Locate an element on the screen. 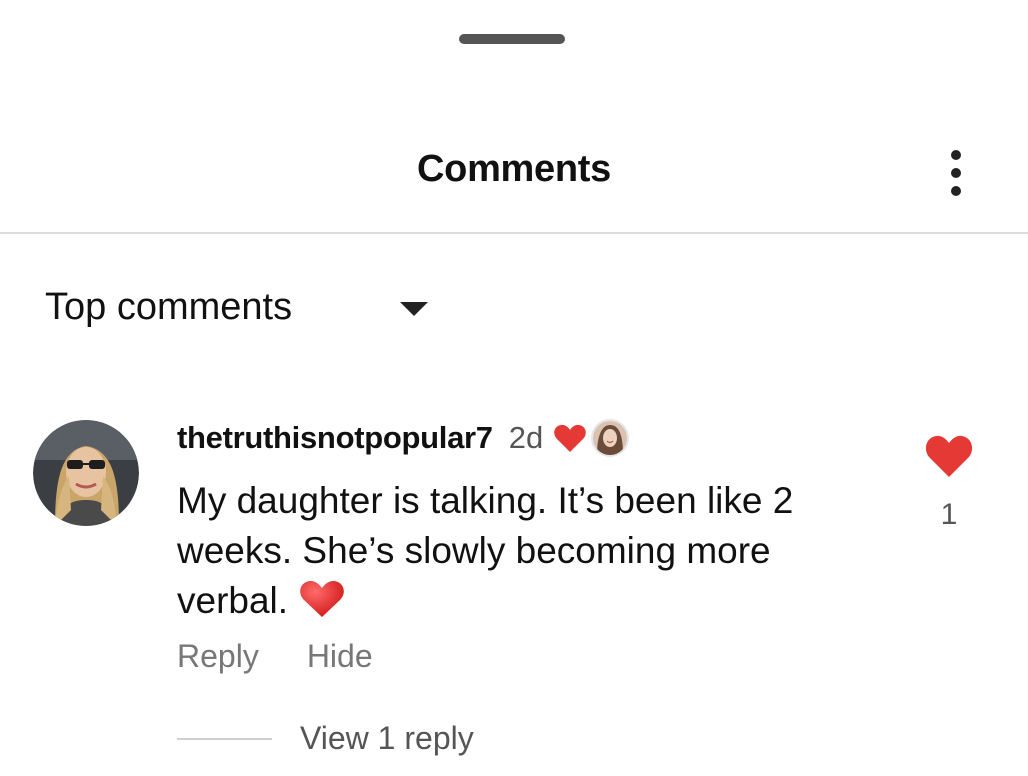  more-vertical-icon is located at coordinates (956, 155).